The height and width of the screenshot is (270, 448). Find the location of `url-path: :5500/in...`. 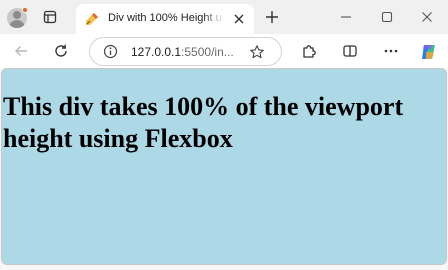

url-path: :5500/in... is located at coordinates (207, 52).